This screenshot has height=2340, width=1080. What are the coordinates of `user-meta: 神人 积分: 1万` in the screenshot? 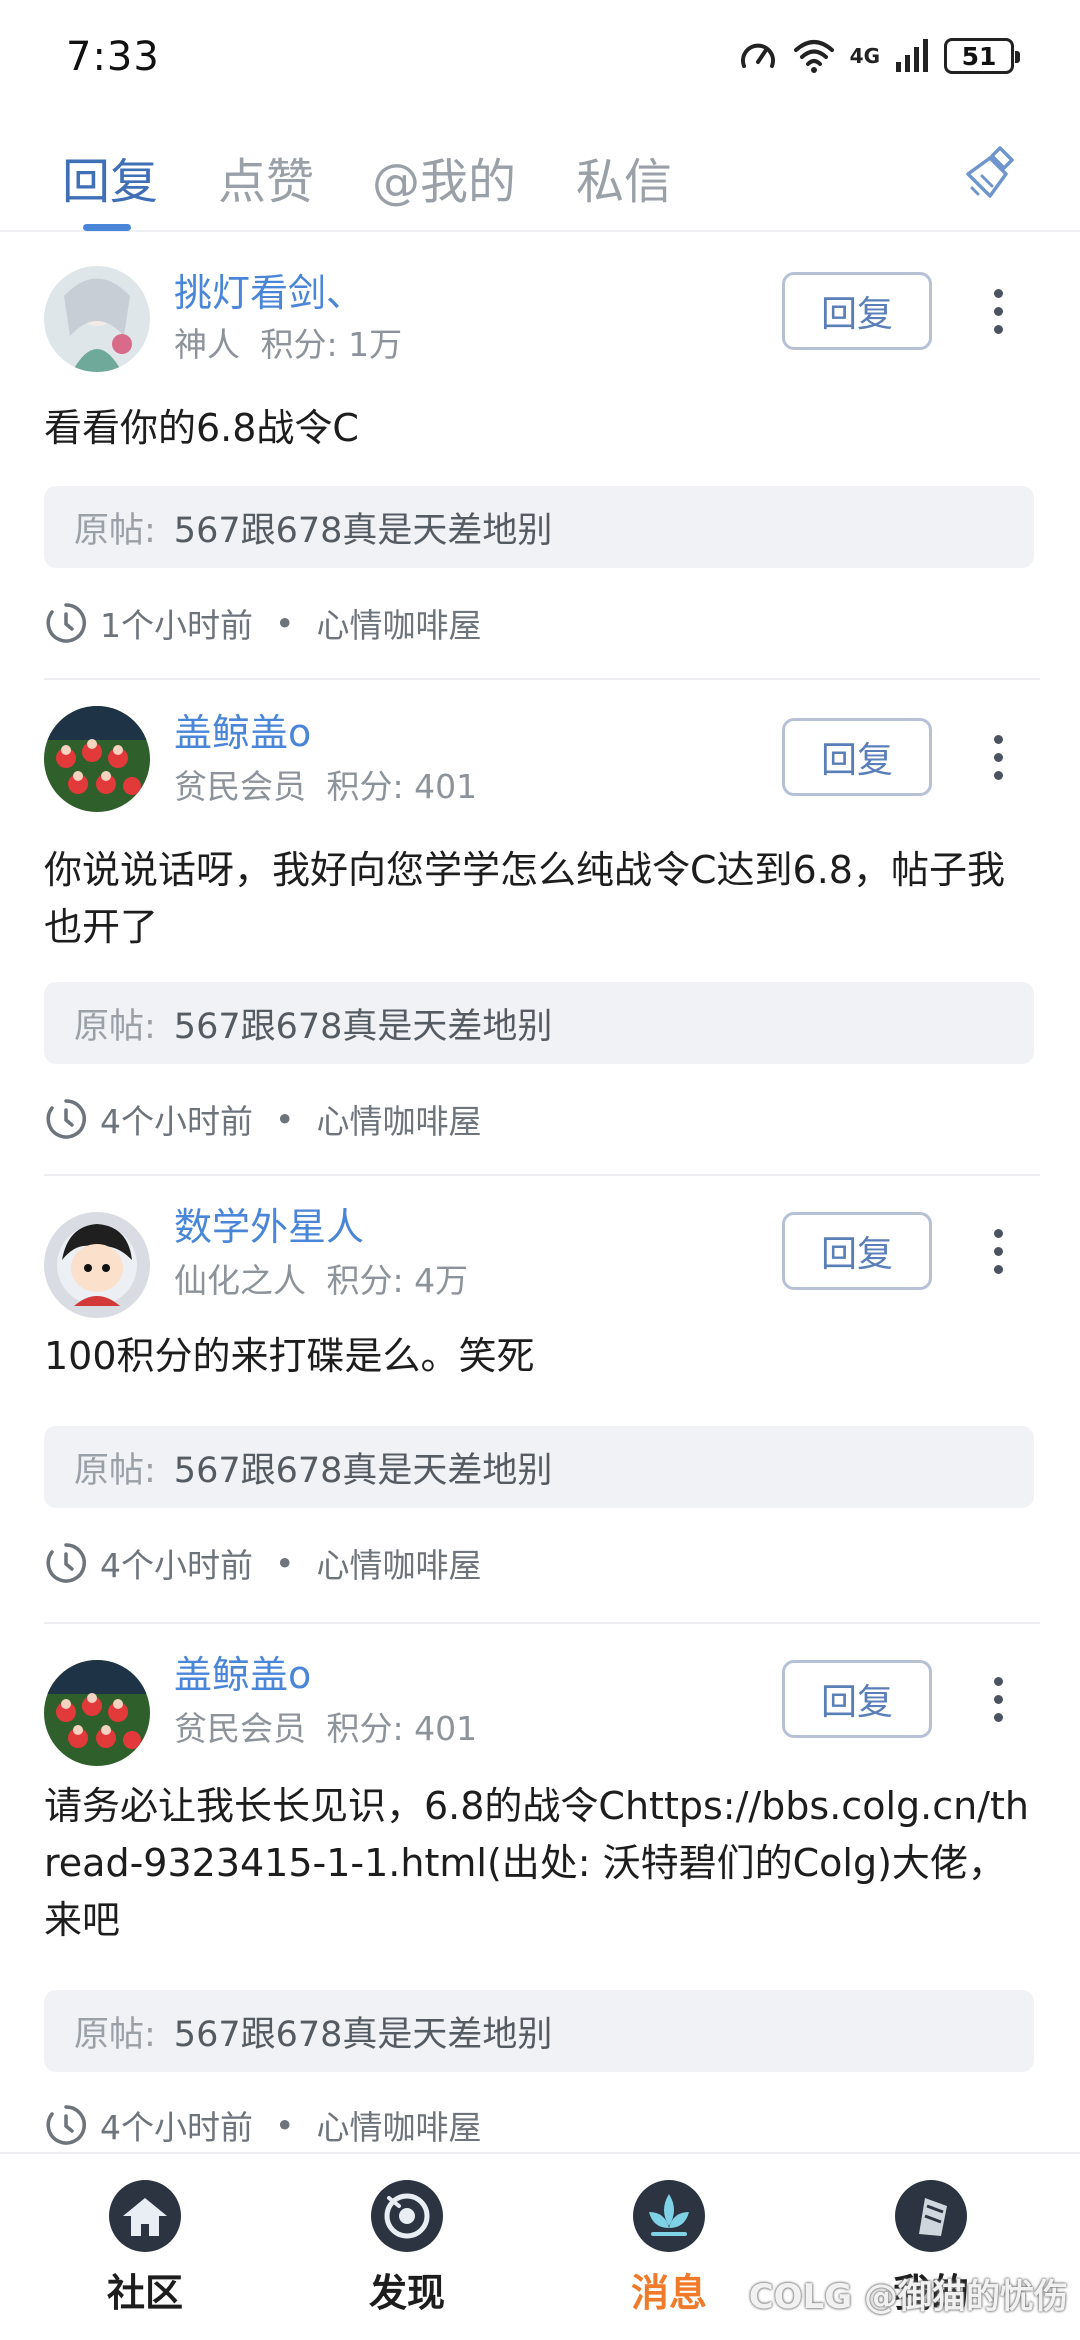 It's located at (288, 342).